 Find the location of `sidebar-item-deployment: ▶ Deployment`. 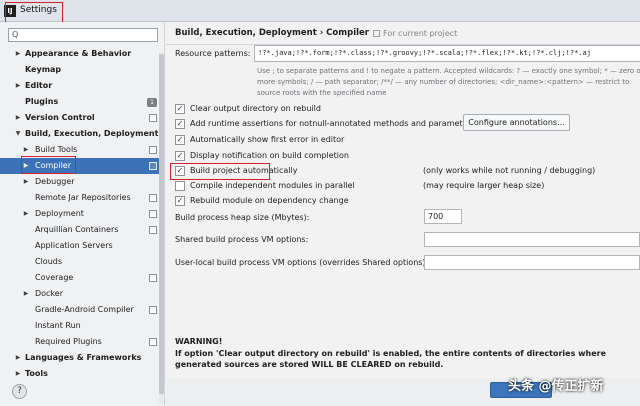

sidebar-item-deployment: ▶ Deployment is located at coordinates (82, 214).